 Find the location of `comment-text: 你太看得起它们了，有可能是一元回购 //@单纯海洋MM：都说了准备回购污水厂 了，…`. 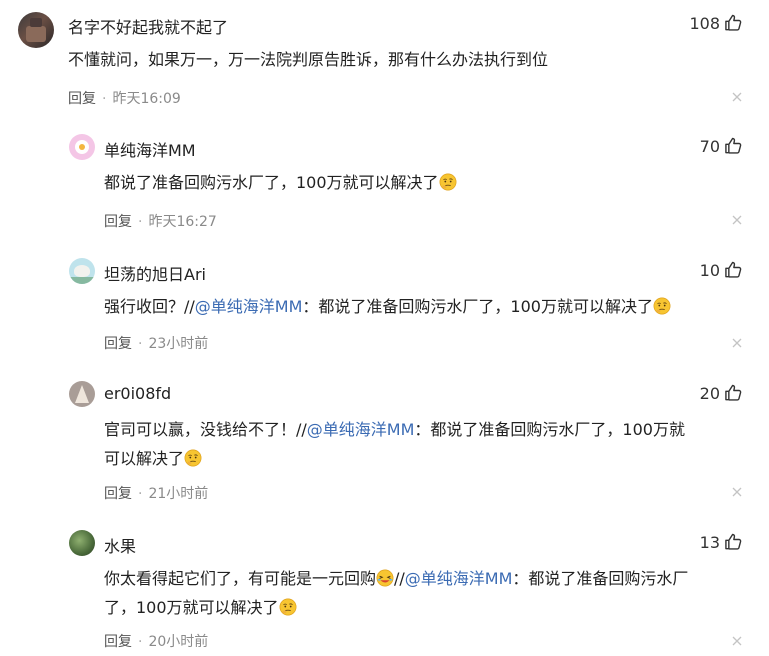

comment-text: 你太看得起它们了，有可能是一元回购 //@单纯海洋MM：都说了准备回购污水厂 了，… is located at coordinates (396, 593).